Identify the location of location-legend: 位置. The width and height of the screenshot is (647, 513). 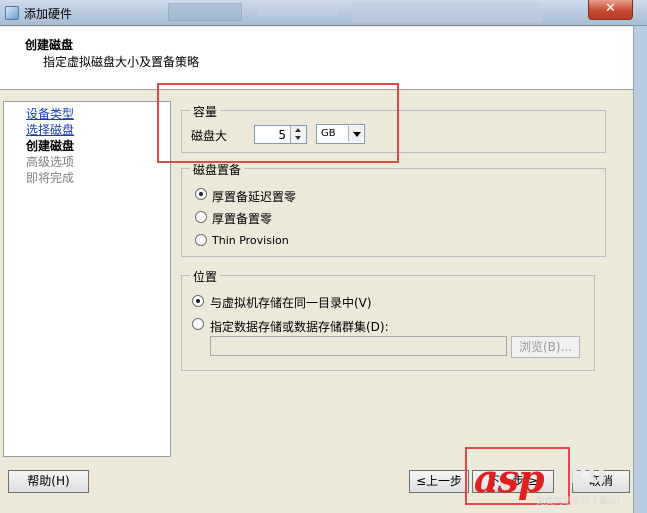
(205, 276).